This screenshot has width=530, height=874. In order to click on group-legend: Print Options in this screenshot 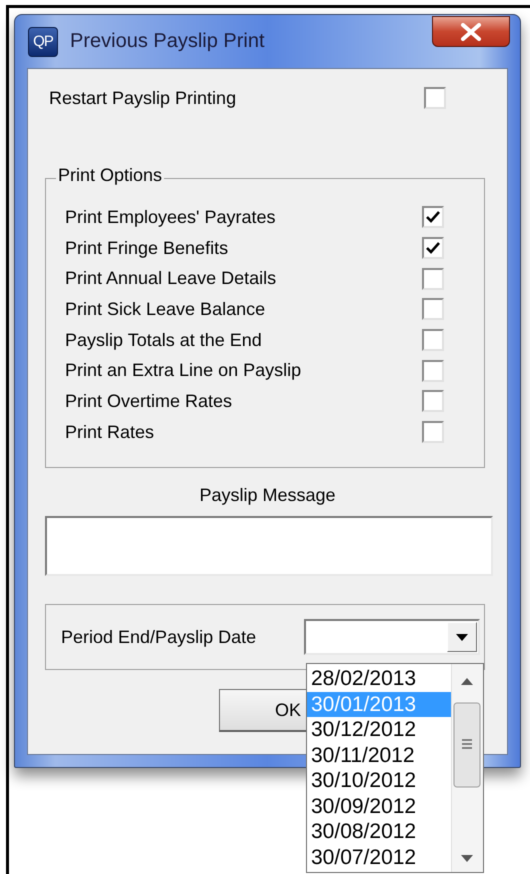, I will do `click(110, 175)`.